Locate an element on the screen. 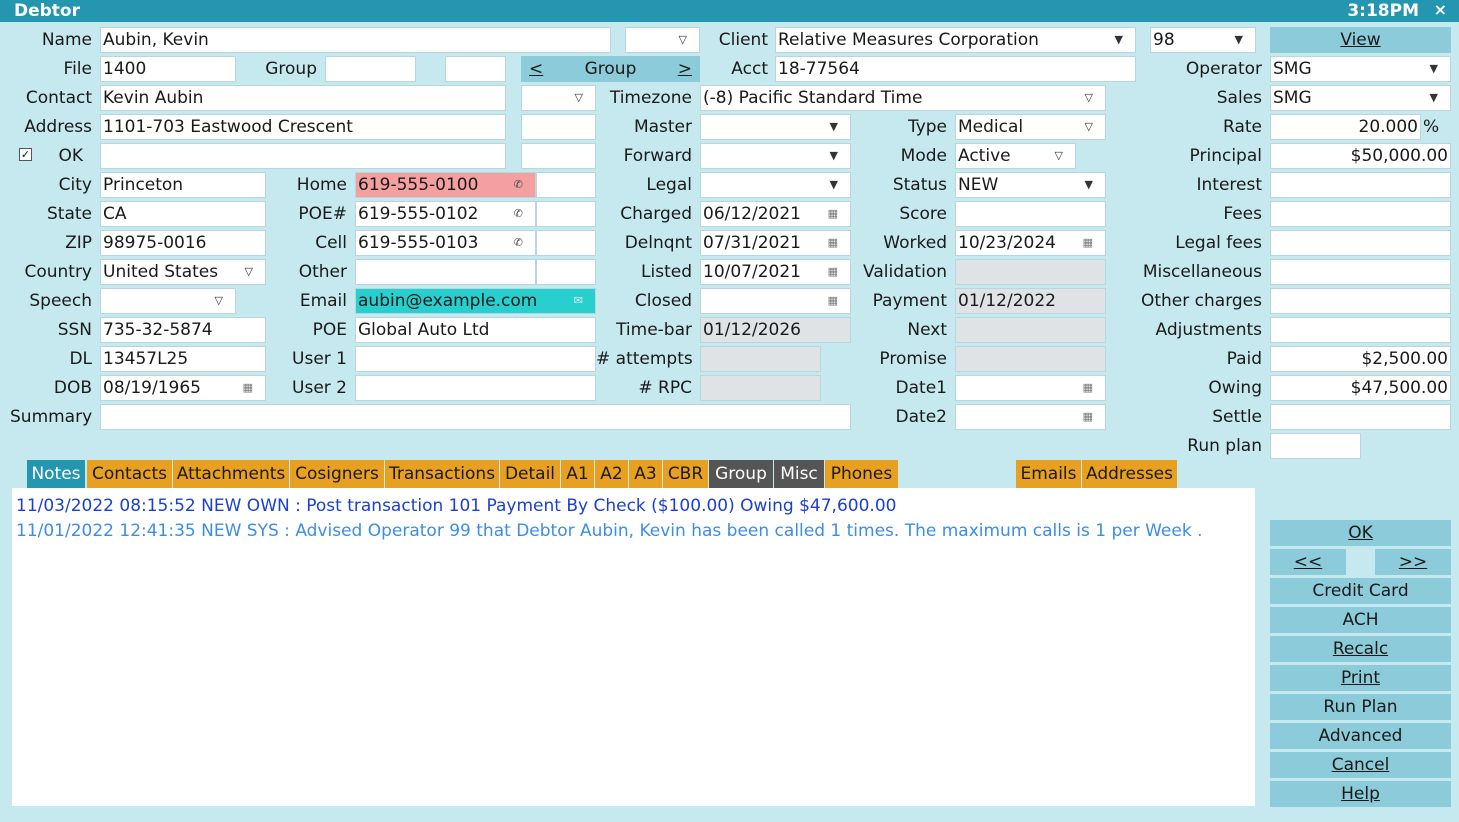 Image resolution: width=1459 pixels, height=822 pixels. operator-select: SMG ▼ is located at coordinates (1360, 69).